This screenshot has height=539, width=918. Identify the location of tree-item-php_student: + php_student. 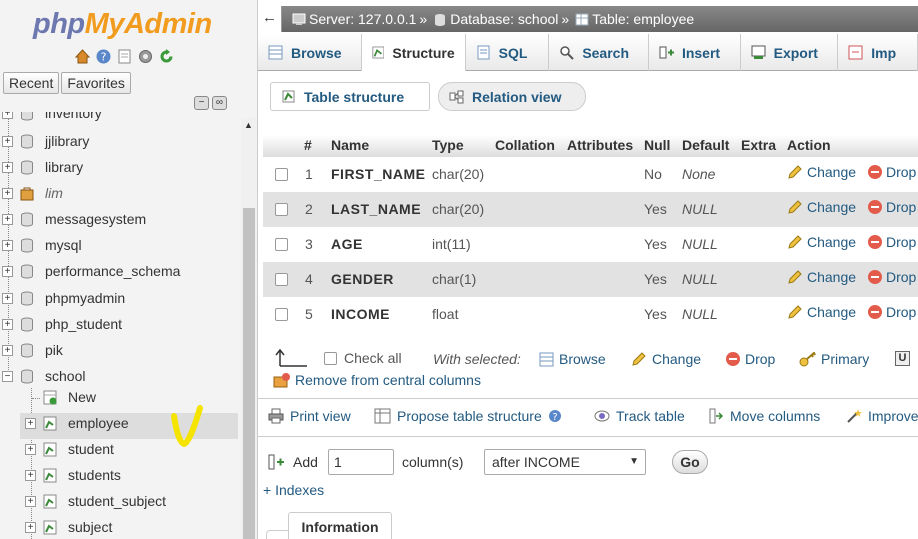
(120, 325).